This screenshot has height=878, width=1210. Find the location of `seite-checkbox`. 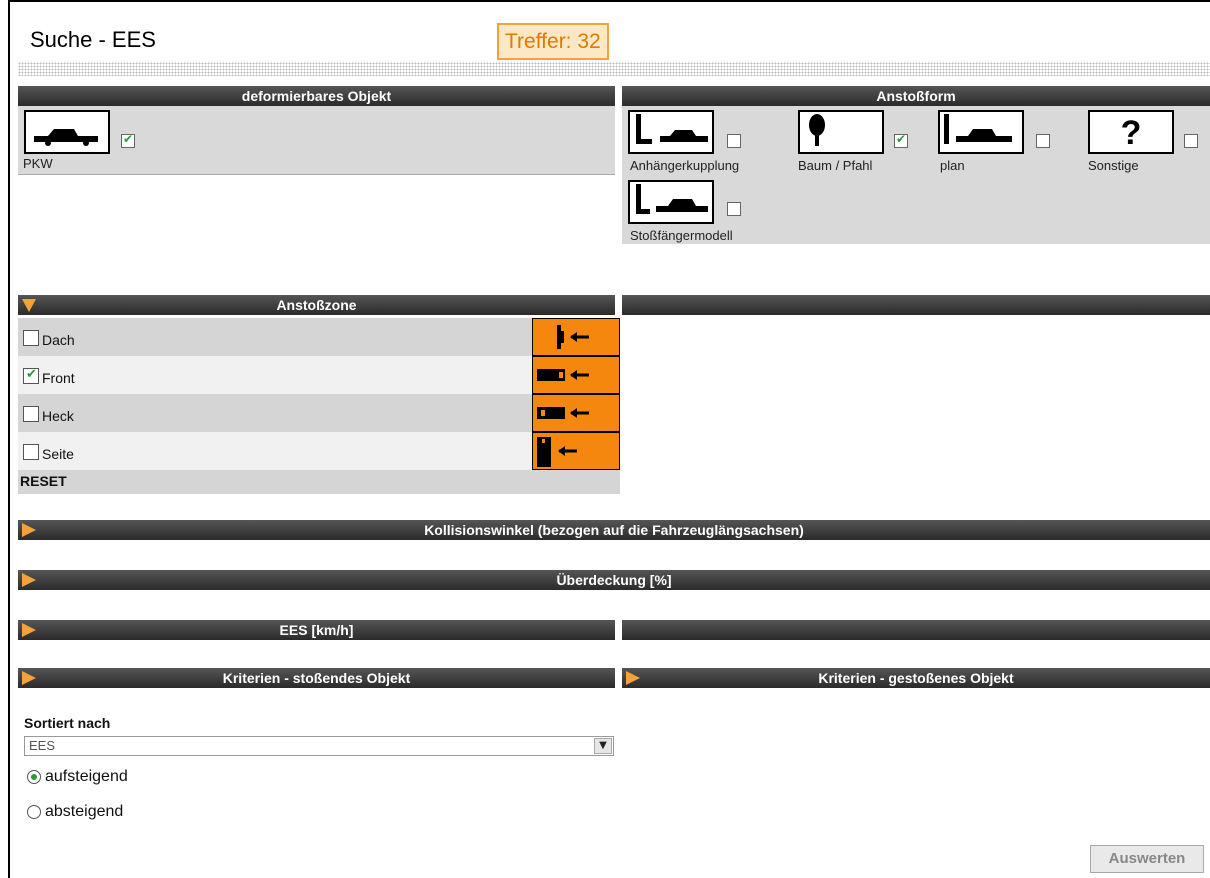

seite-checkbox is located at coordinates (31, 452).